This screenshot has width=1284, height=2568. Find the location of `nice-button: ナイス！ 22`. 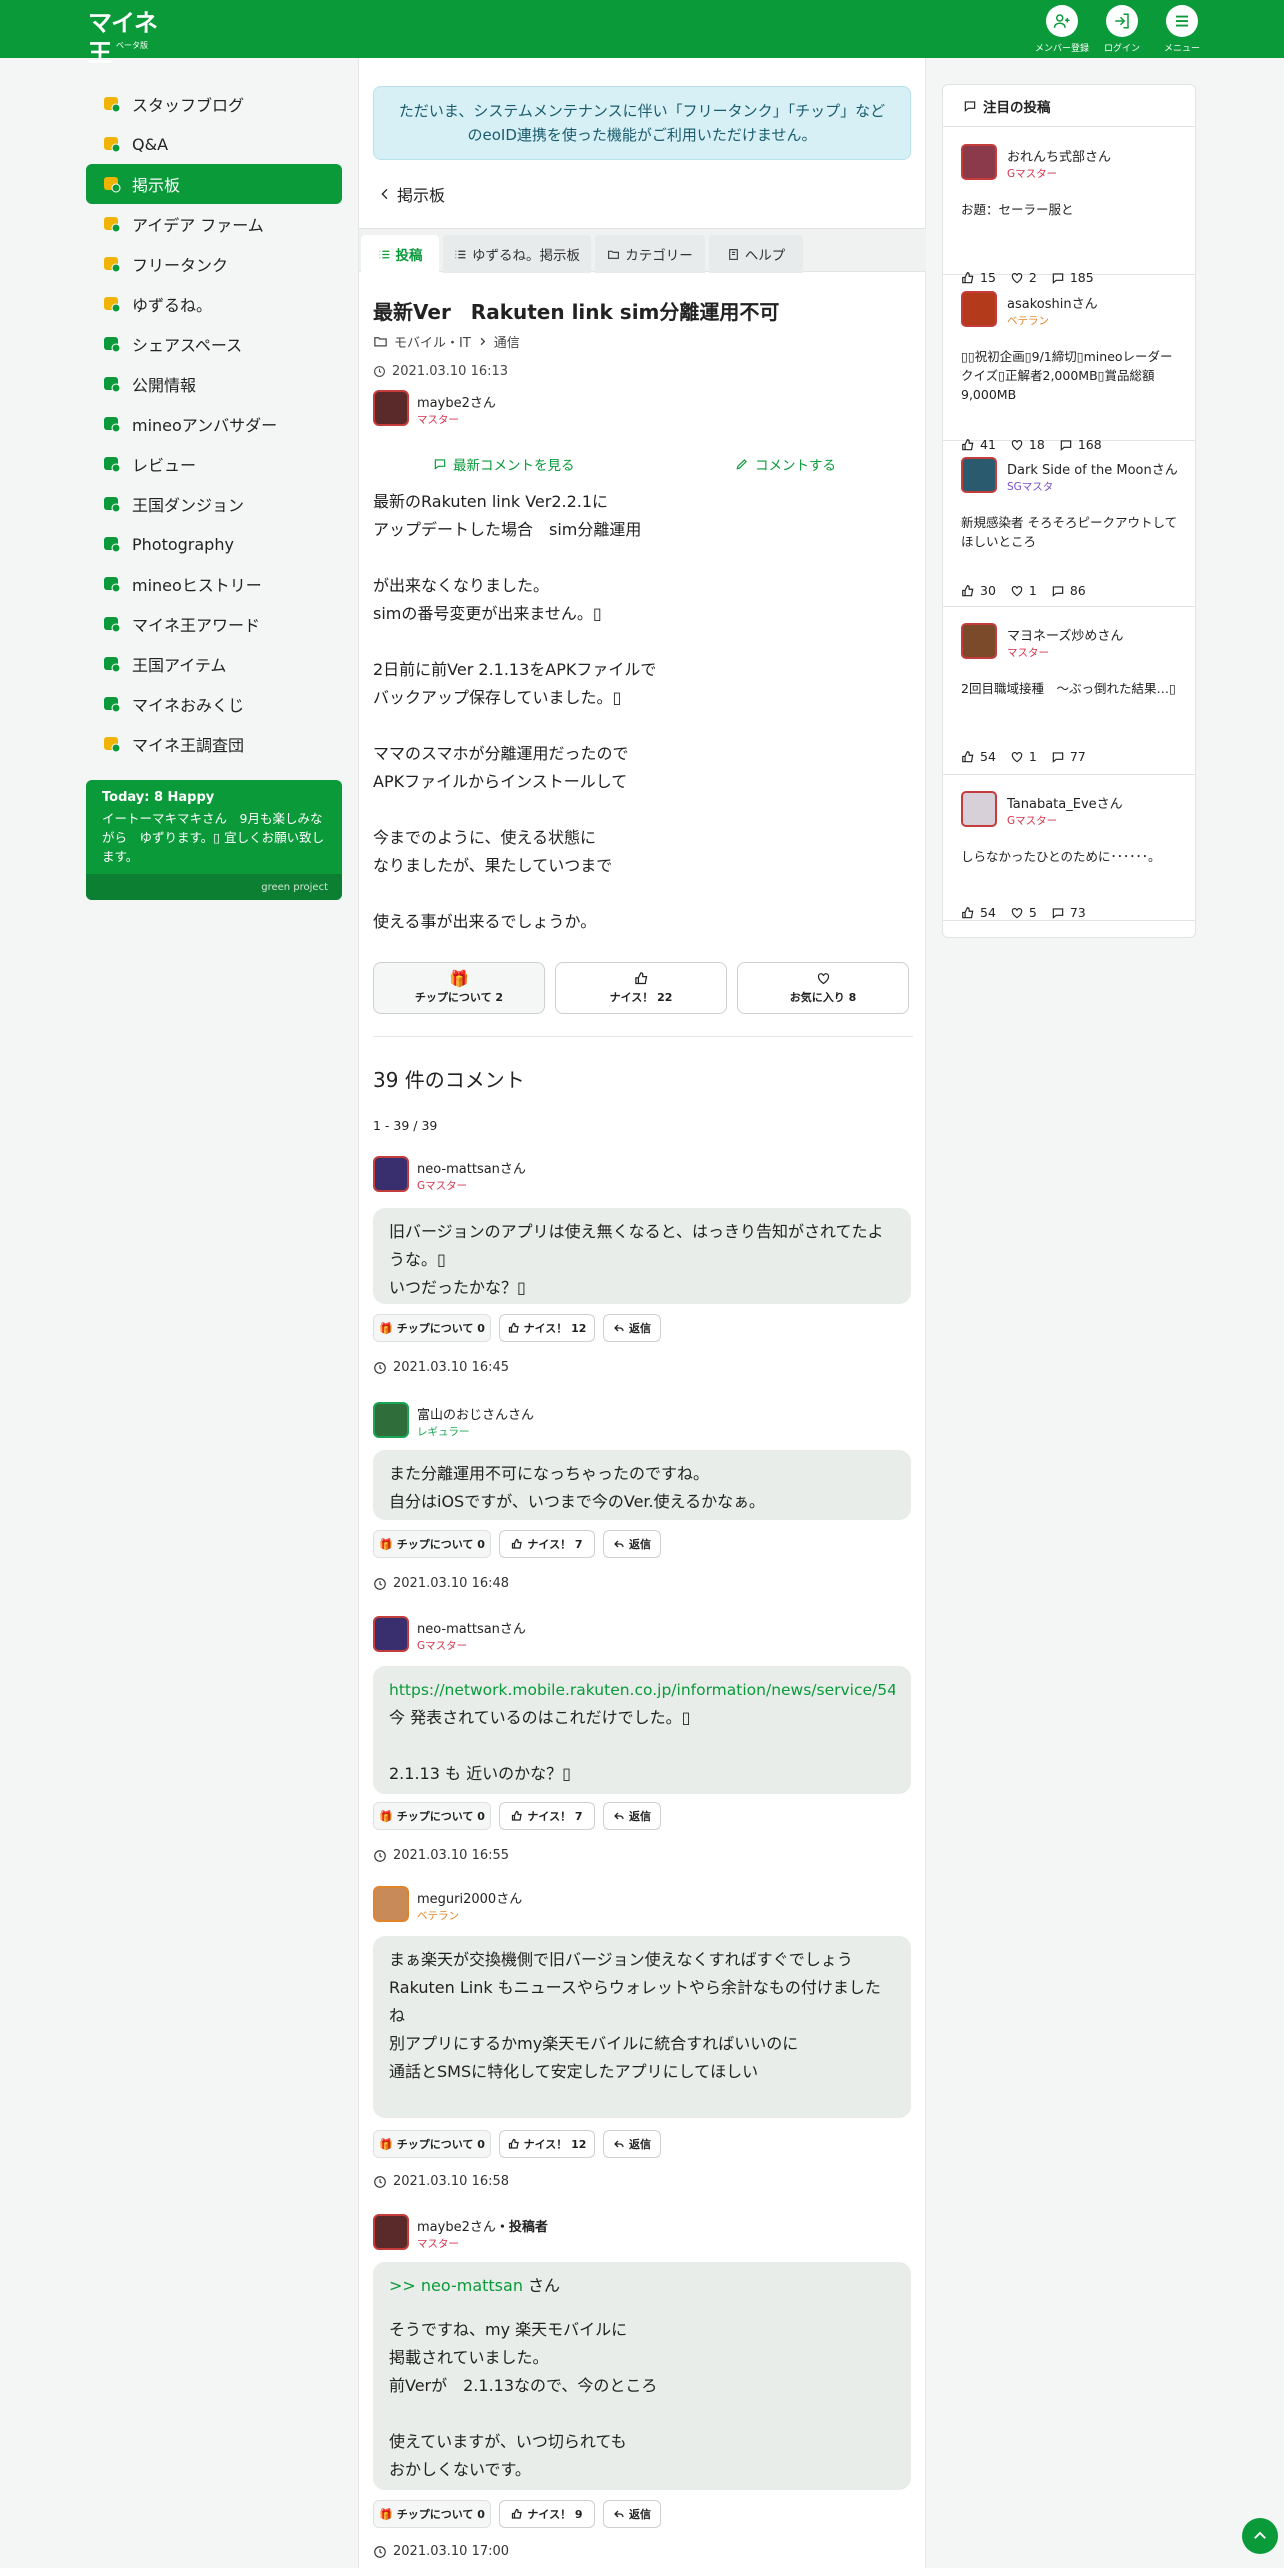

nice-button: ナイス！ 22 is located at coordinates (641, 988).